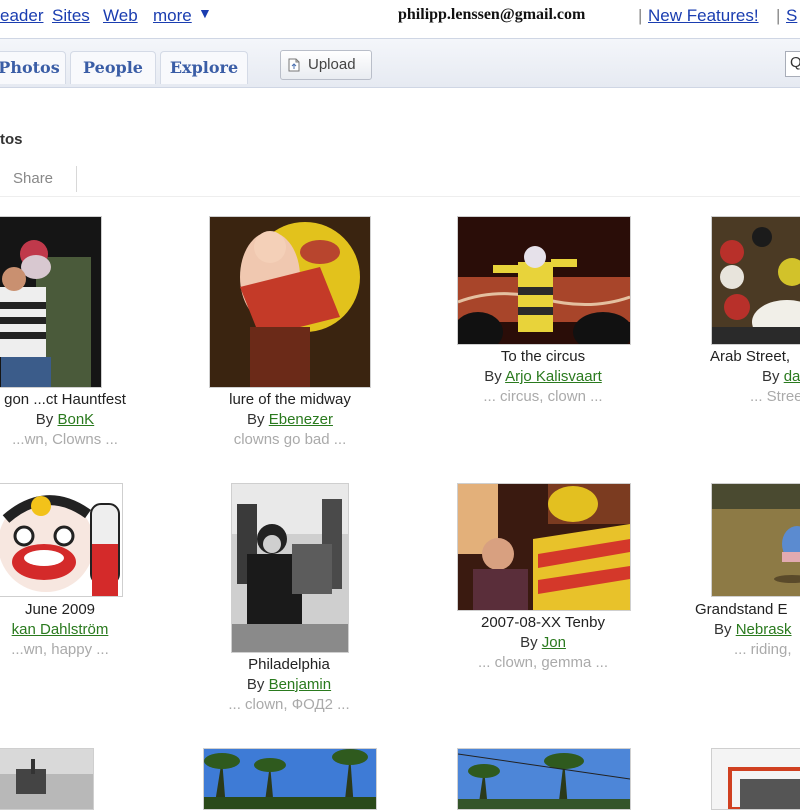 The image size is (800, 810). Describe the element at coordinates (553, 376) in the screenshot. I see `author-link: Arjo Kalisvaart` at that location.